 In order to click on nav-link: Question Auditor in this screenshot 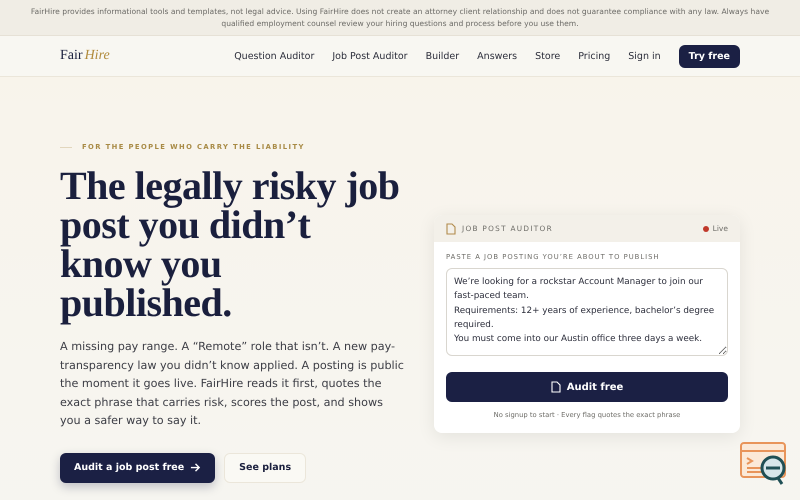, I will do `click(274, 56)`.